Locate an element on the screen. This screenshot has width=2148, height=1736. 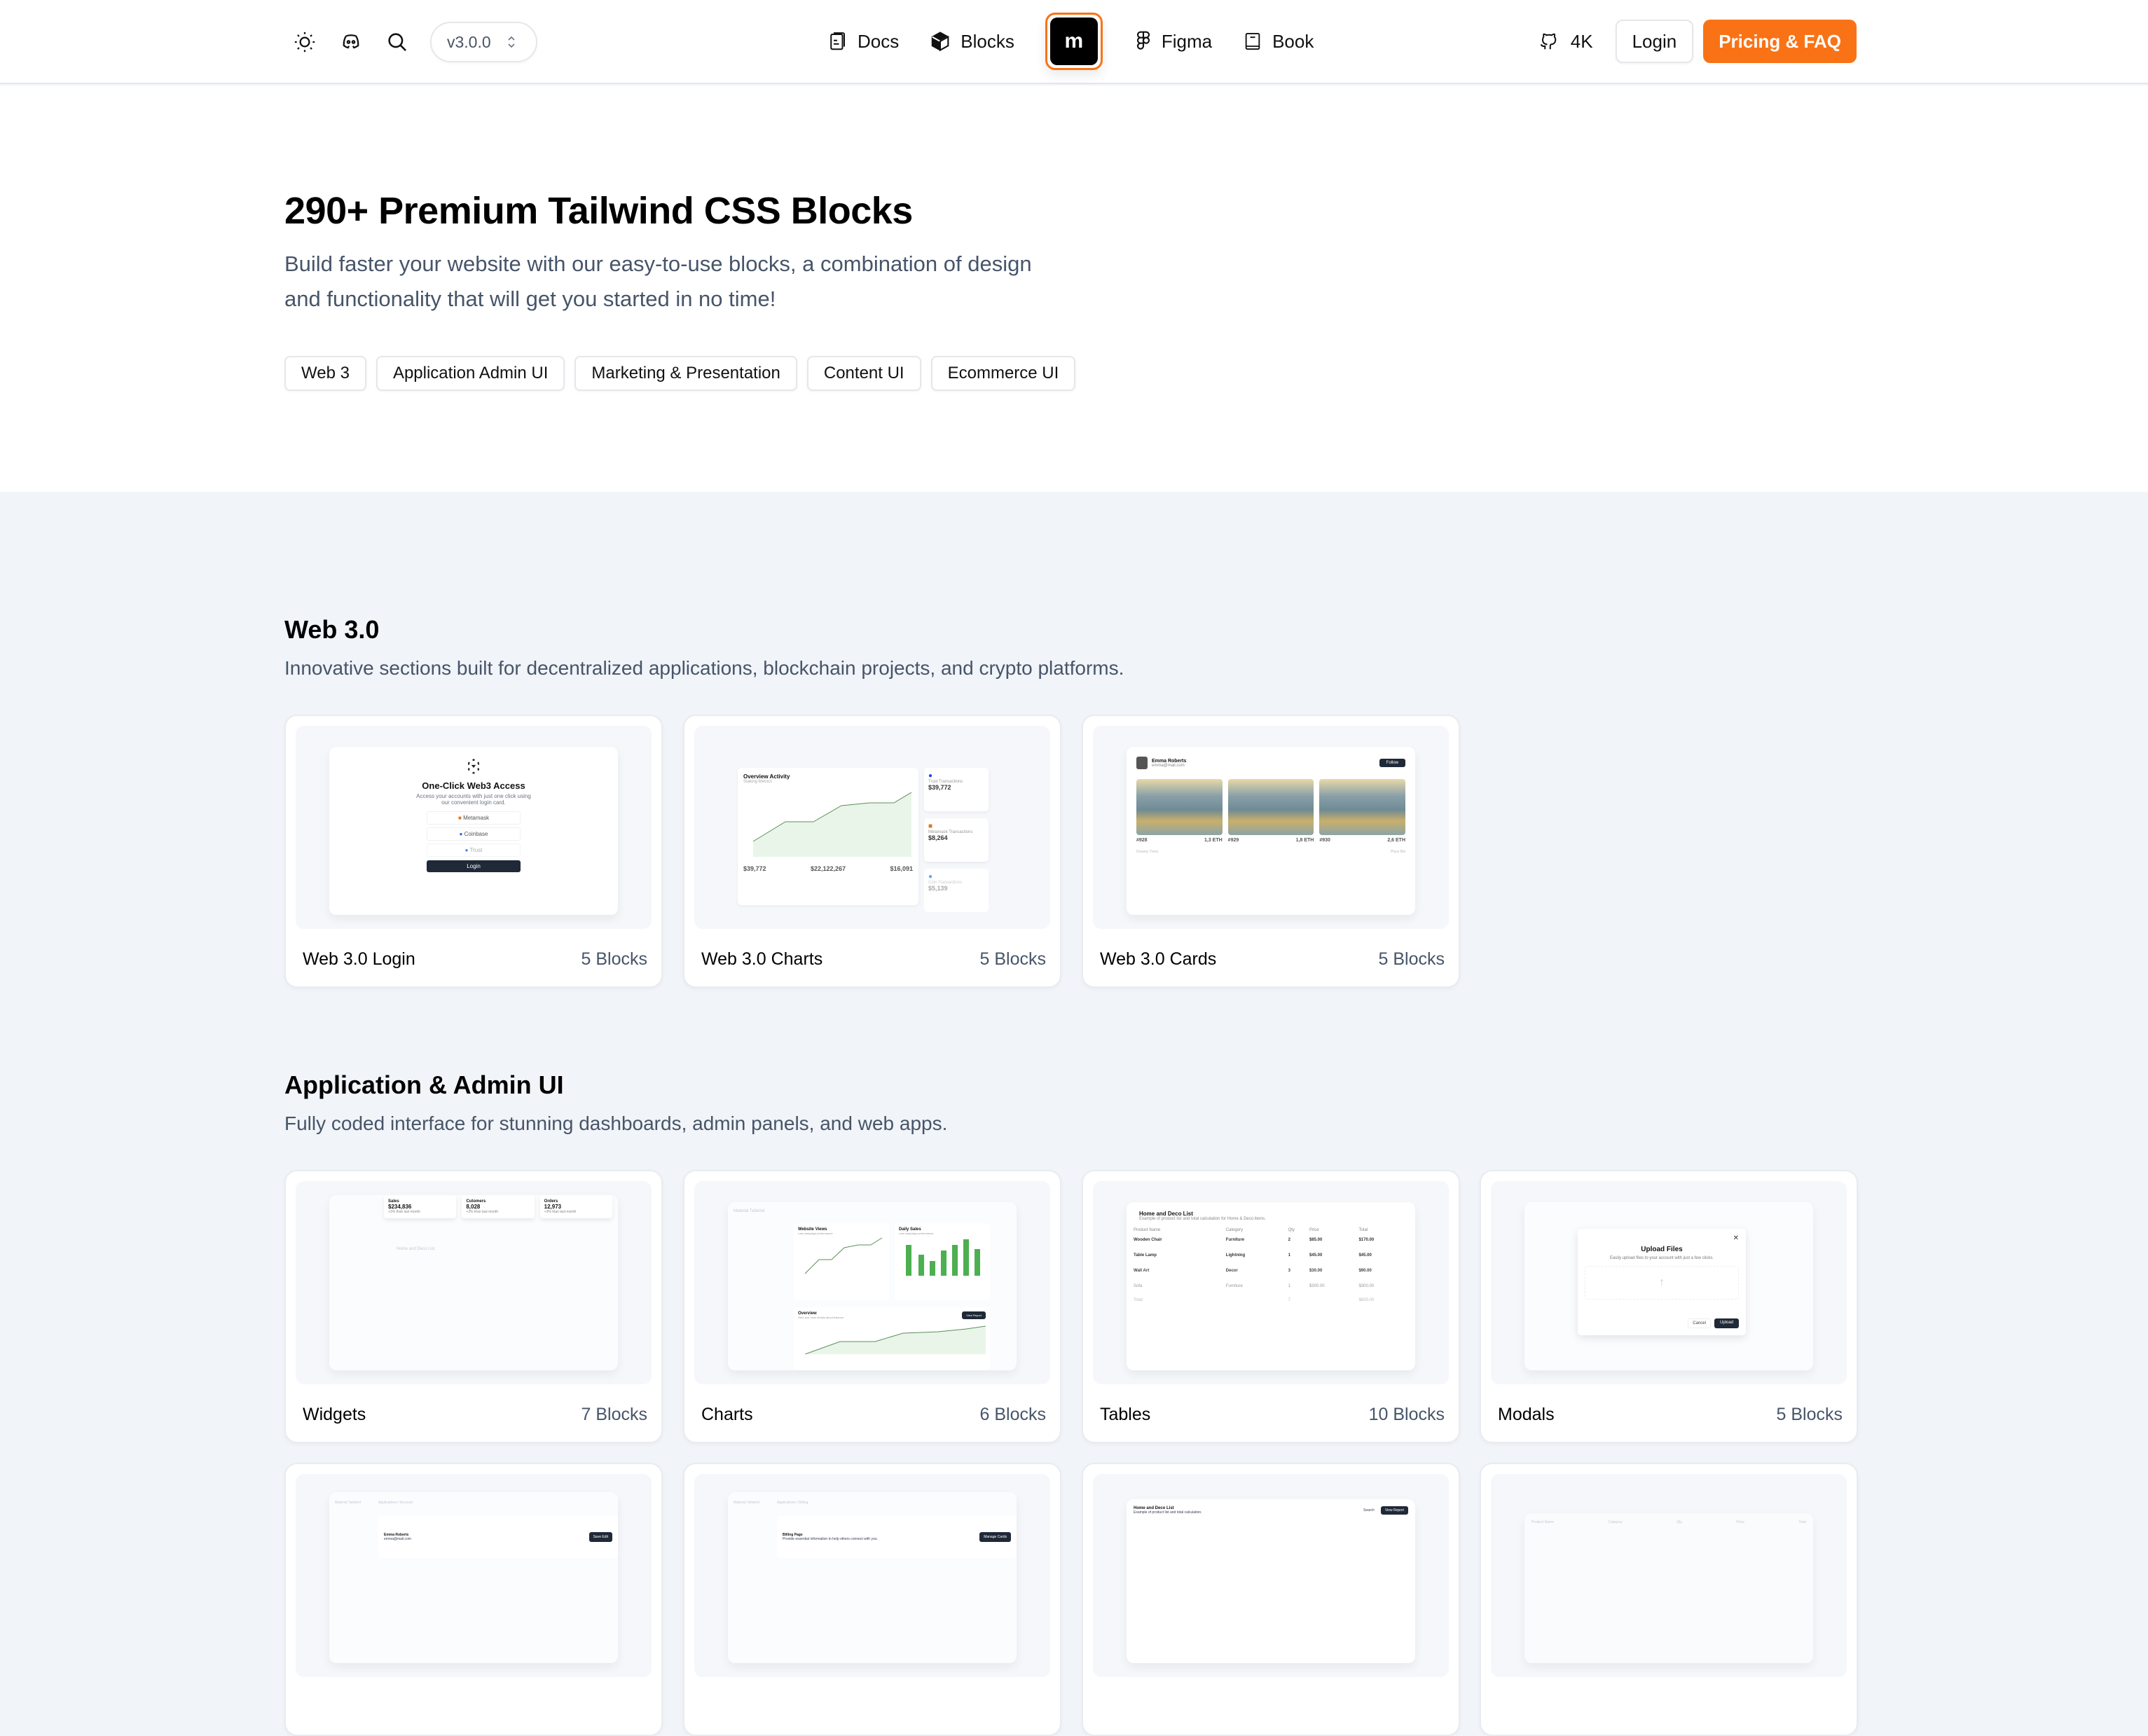
nft-grid: #928 1,3 ETH #929 1,8 ETH #930 2,6 ETH is located at coordinates (1271, 811).